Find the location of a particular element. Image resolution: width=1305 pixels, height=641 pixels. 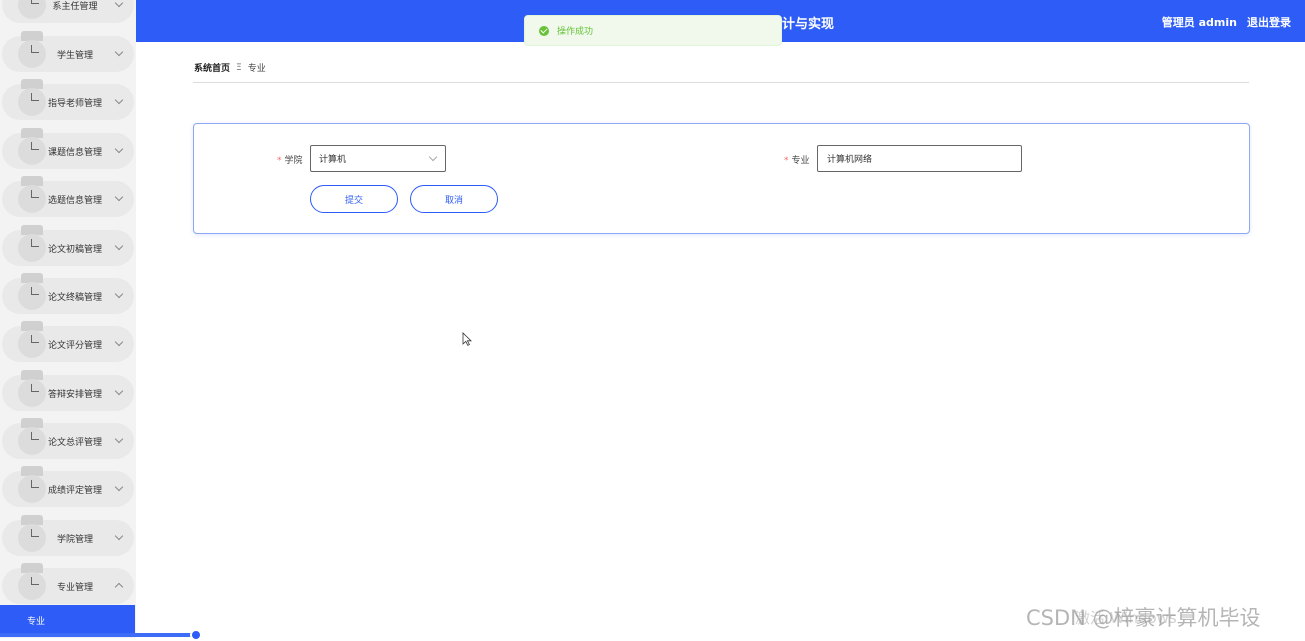

college-select-value: 计算机 is located at coordinates (333, 160).